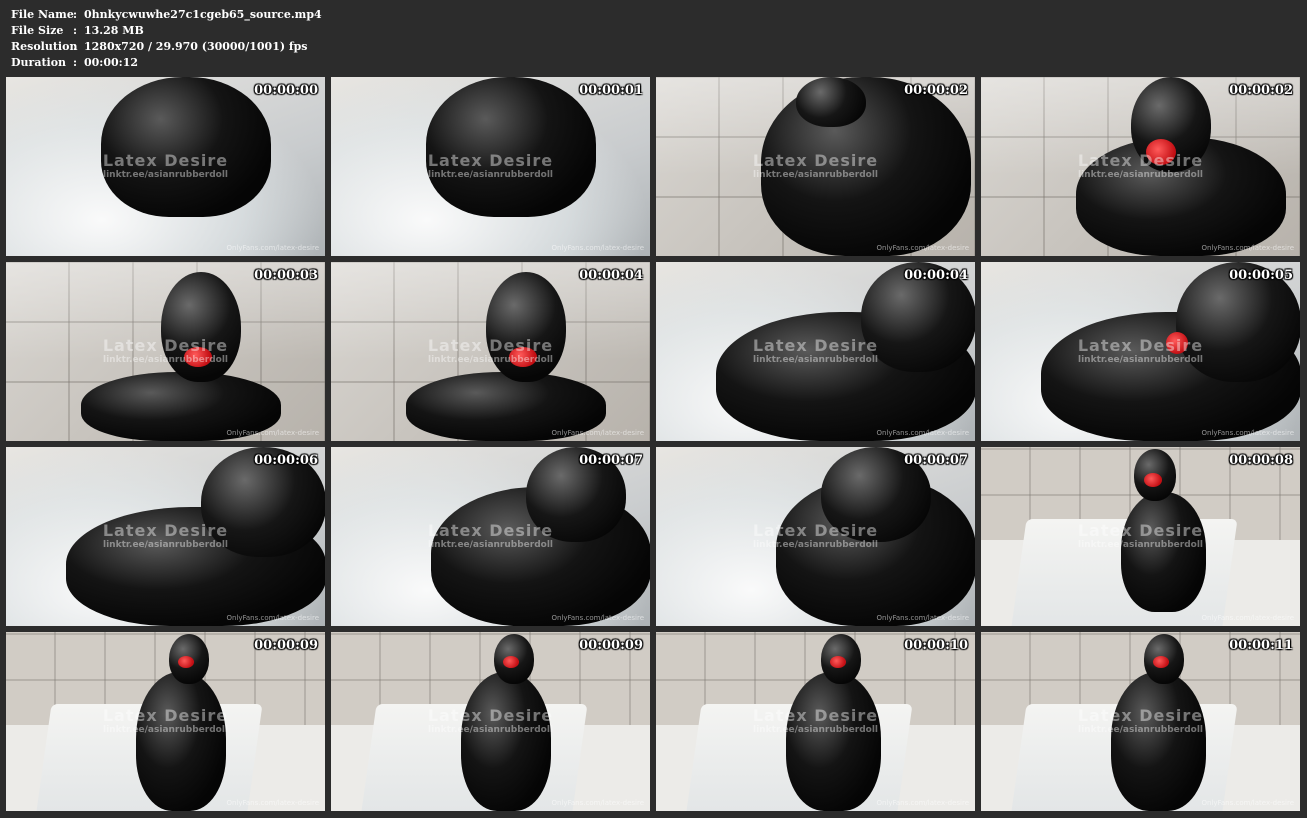  What do you see at coordinates (936, 645) in the screenshot?
I see `thumbnail-timestamp: 00:00:10` at bounding box center [936, 645].